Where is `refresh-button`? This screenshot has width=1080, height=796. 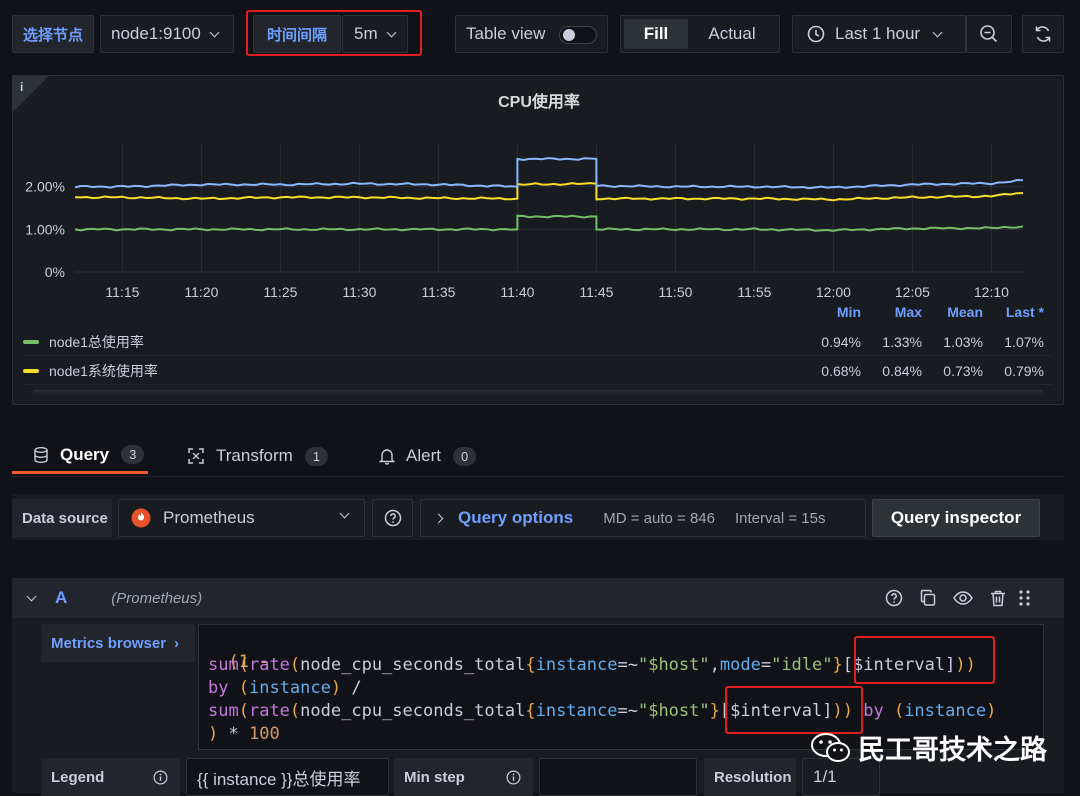
refresh-button is located at coordinates (1043, 34).